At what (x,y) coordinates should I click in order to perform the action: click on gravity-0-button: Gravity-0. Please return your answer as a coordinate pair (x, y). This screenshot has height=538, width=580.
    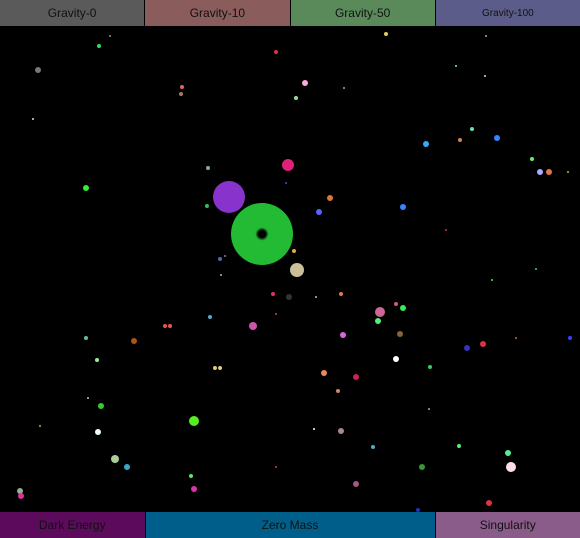
    Looking at the image, I should click on (73, 13).